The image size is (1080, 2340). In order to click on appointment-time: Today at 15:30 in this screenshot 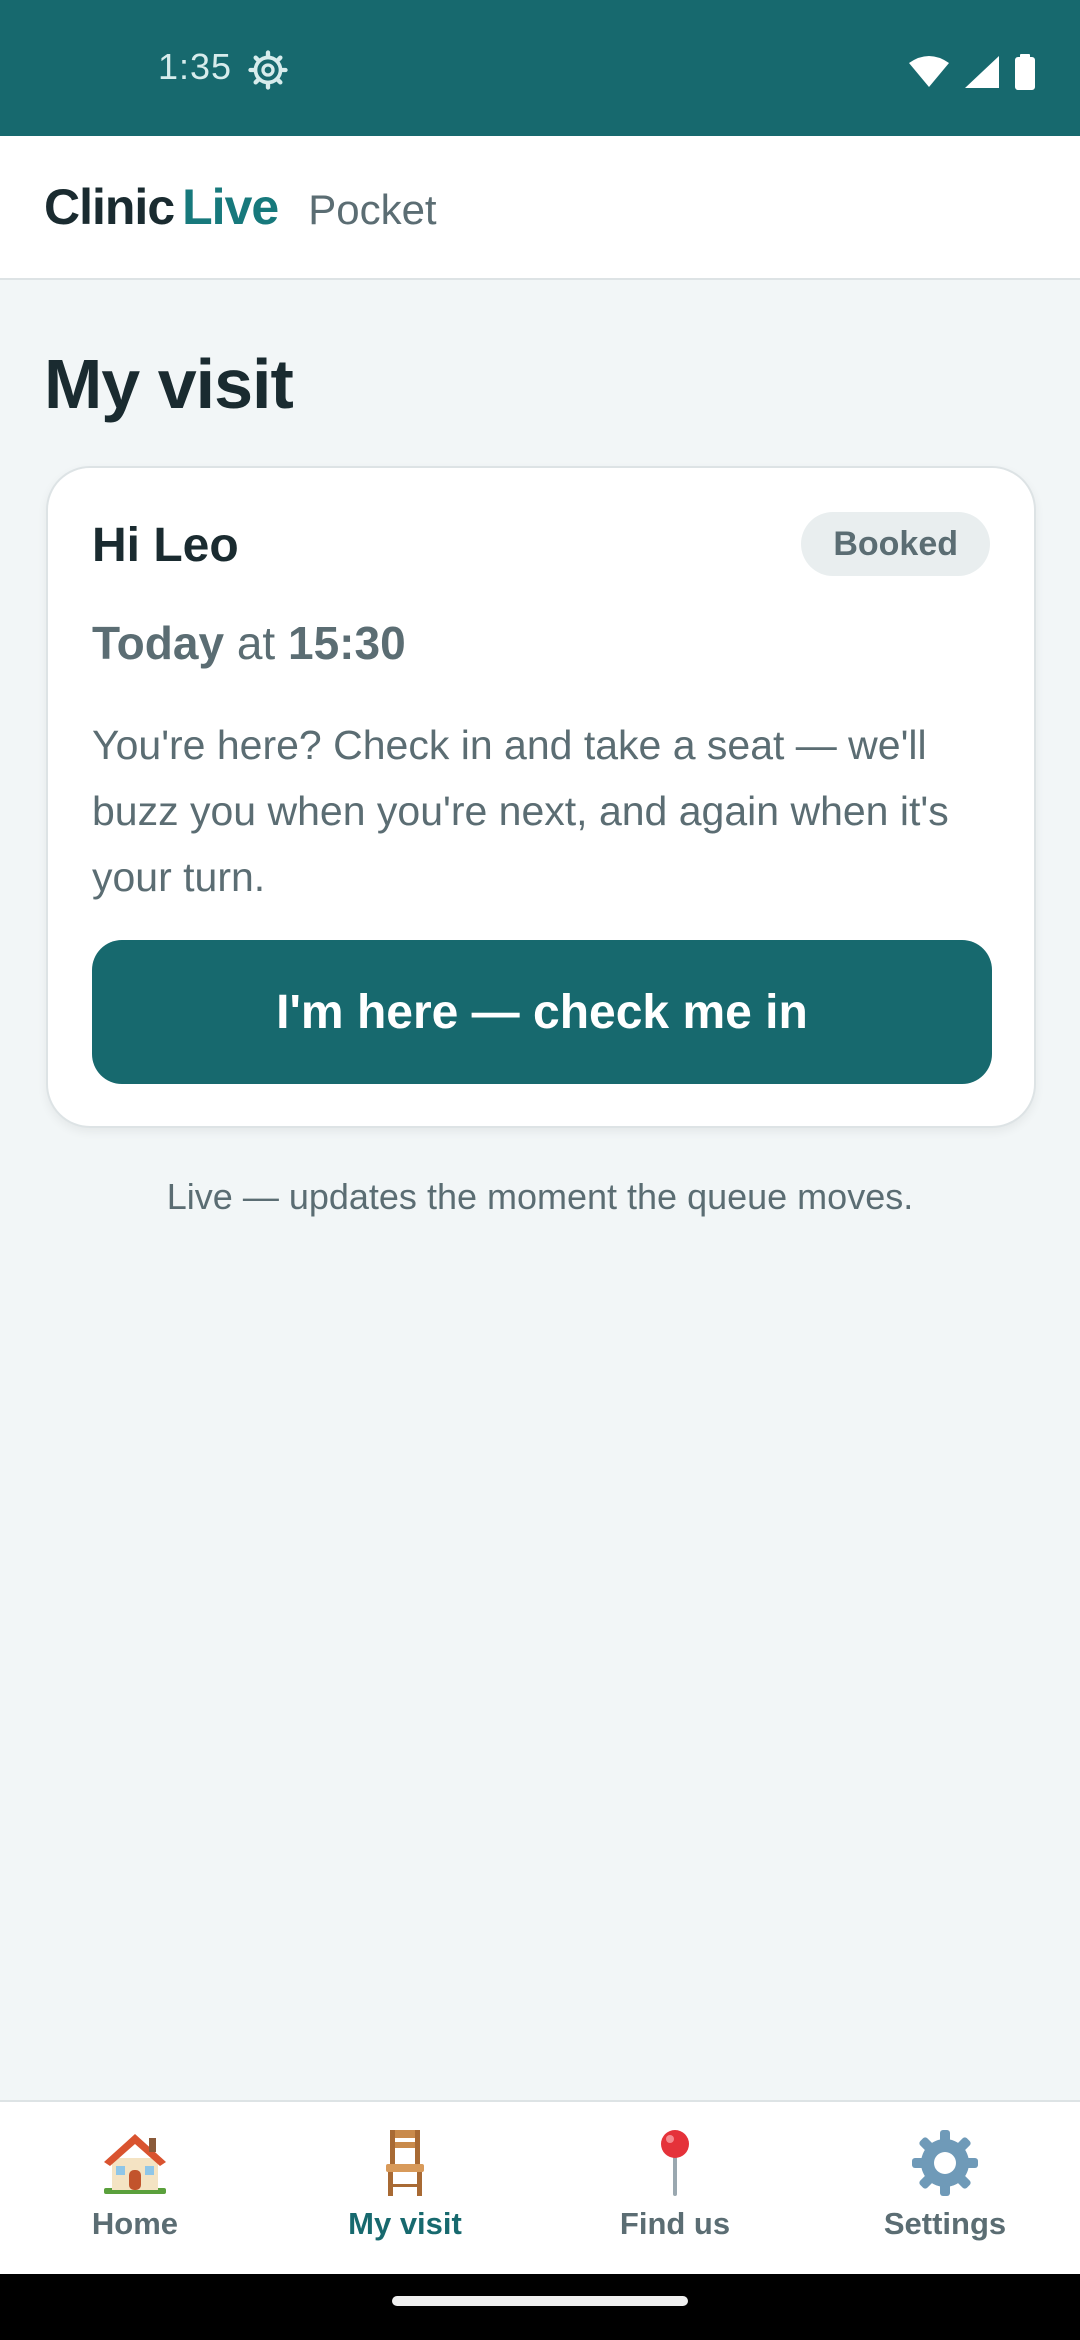, I will do `click(249, 643)`.